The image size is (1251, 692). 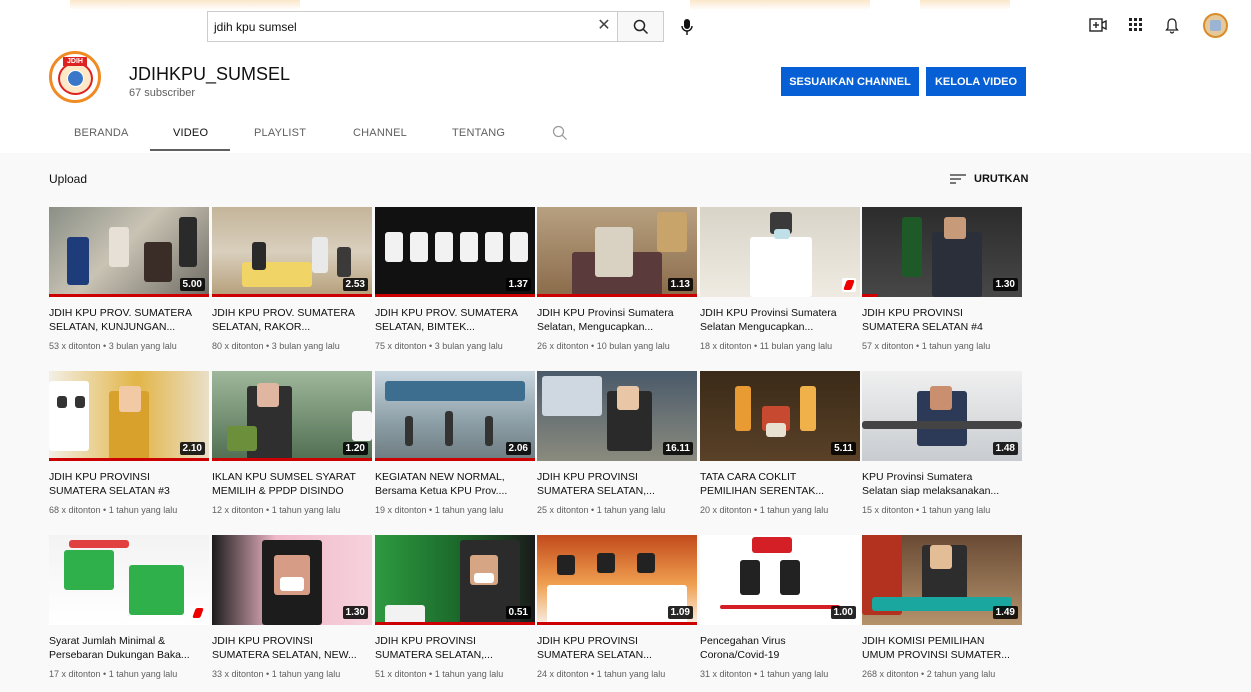 I want to click on video-thumbnail: 1.20, so click(x=292, y=416).